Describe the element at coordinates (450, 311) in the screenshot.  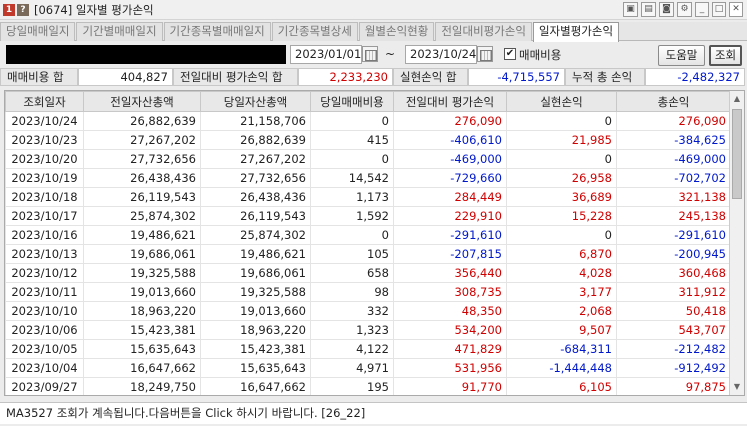
I see `cell-eval-pnl: 48,350` at that location.